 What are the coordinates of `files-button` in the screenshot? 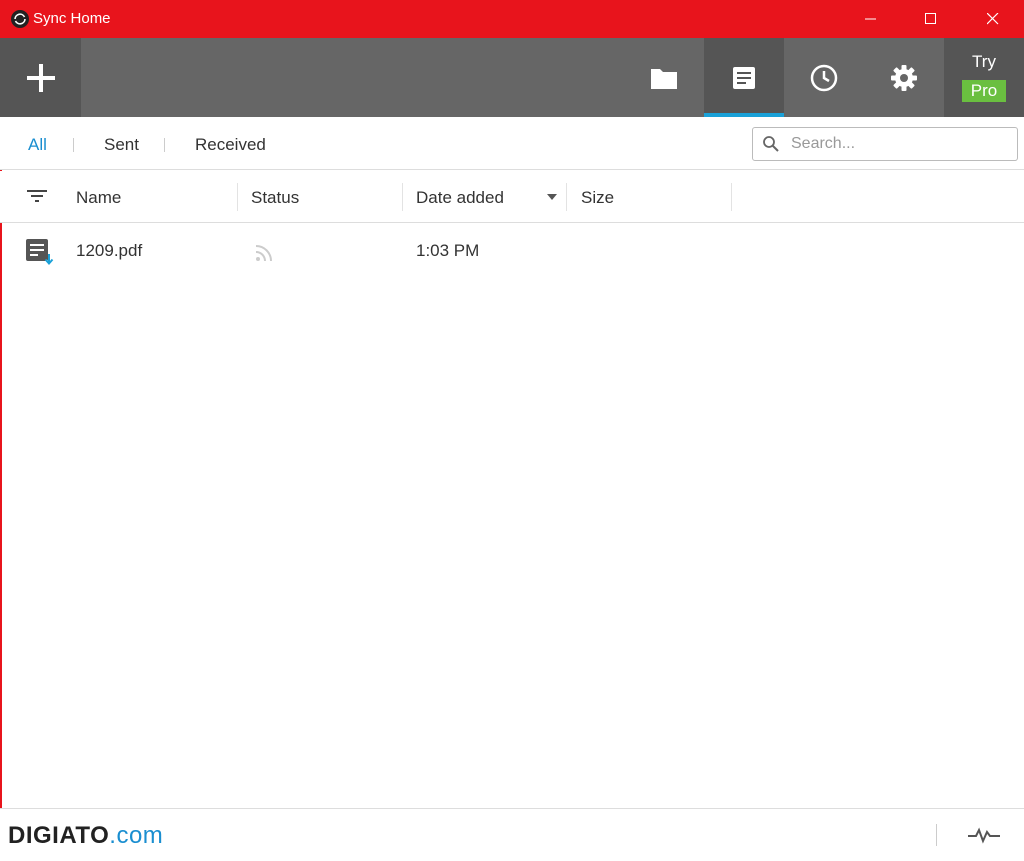 It's located at (744, 77).